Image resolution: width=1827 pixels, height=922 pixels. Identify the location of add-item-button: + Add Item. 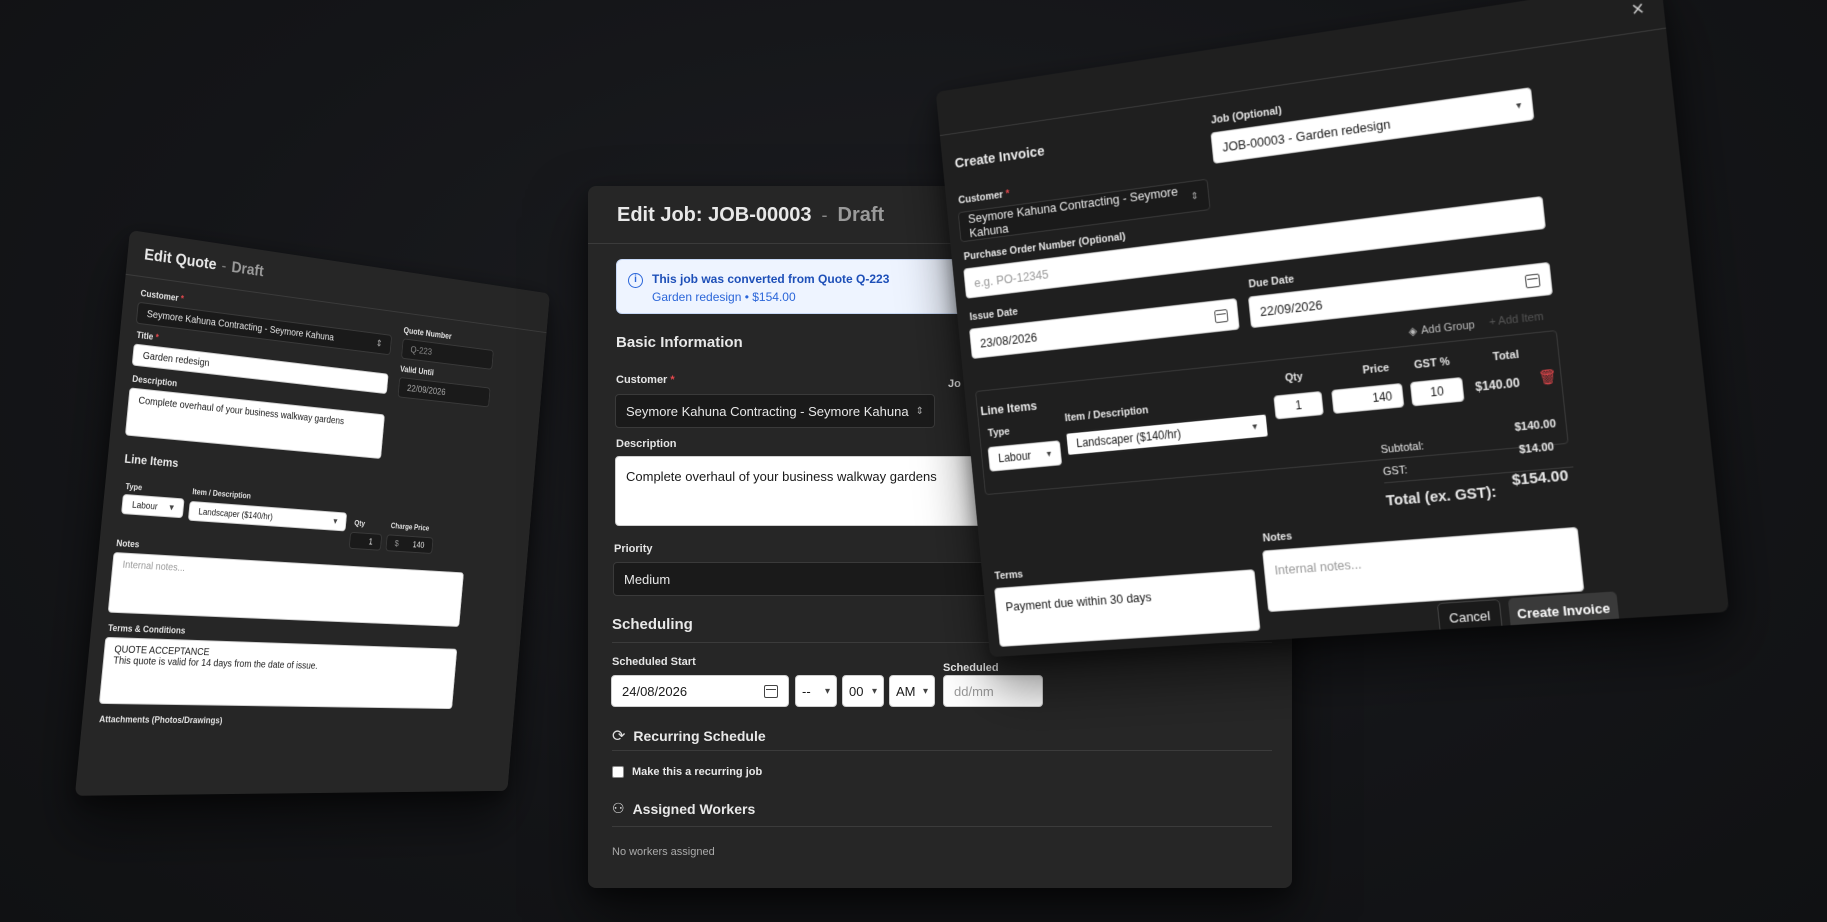
(1517, 320).